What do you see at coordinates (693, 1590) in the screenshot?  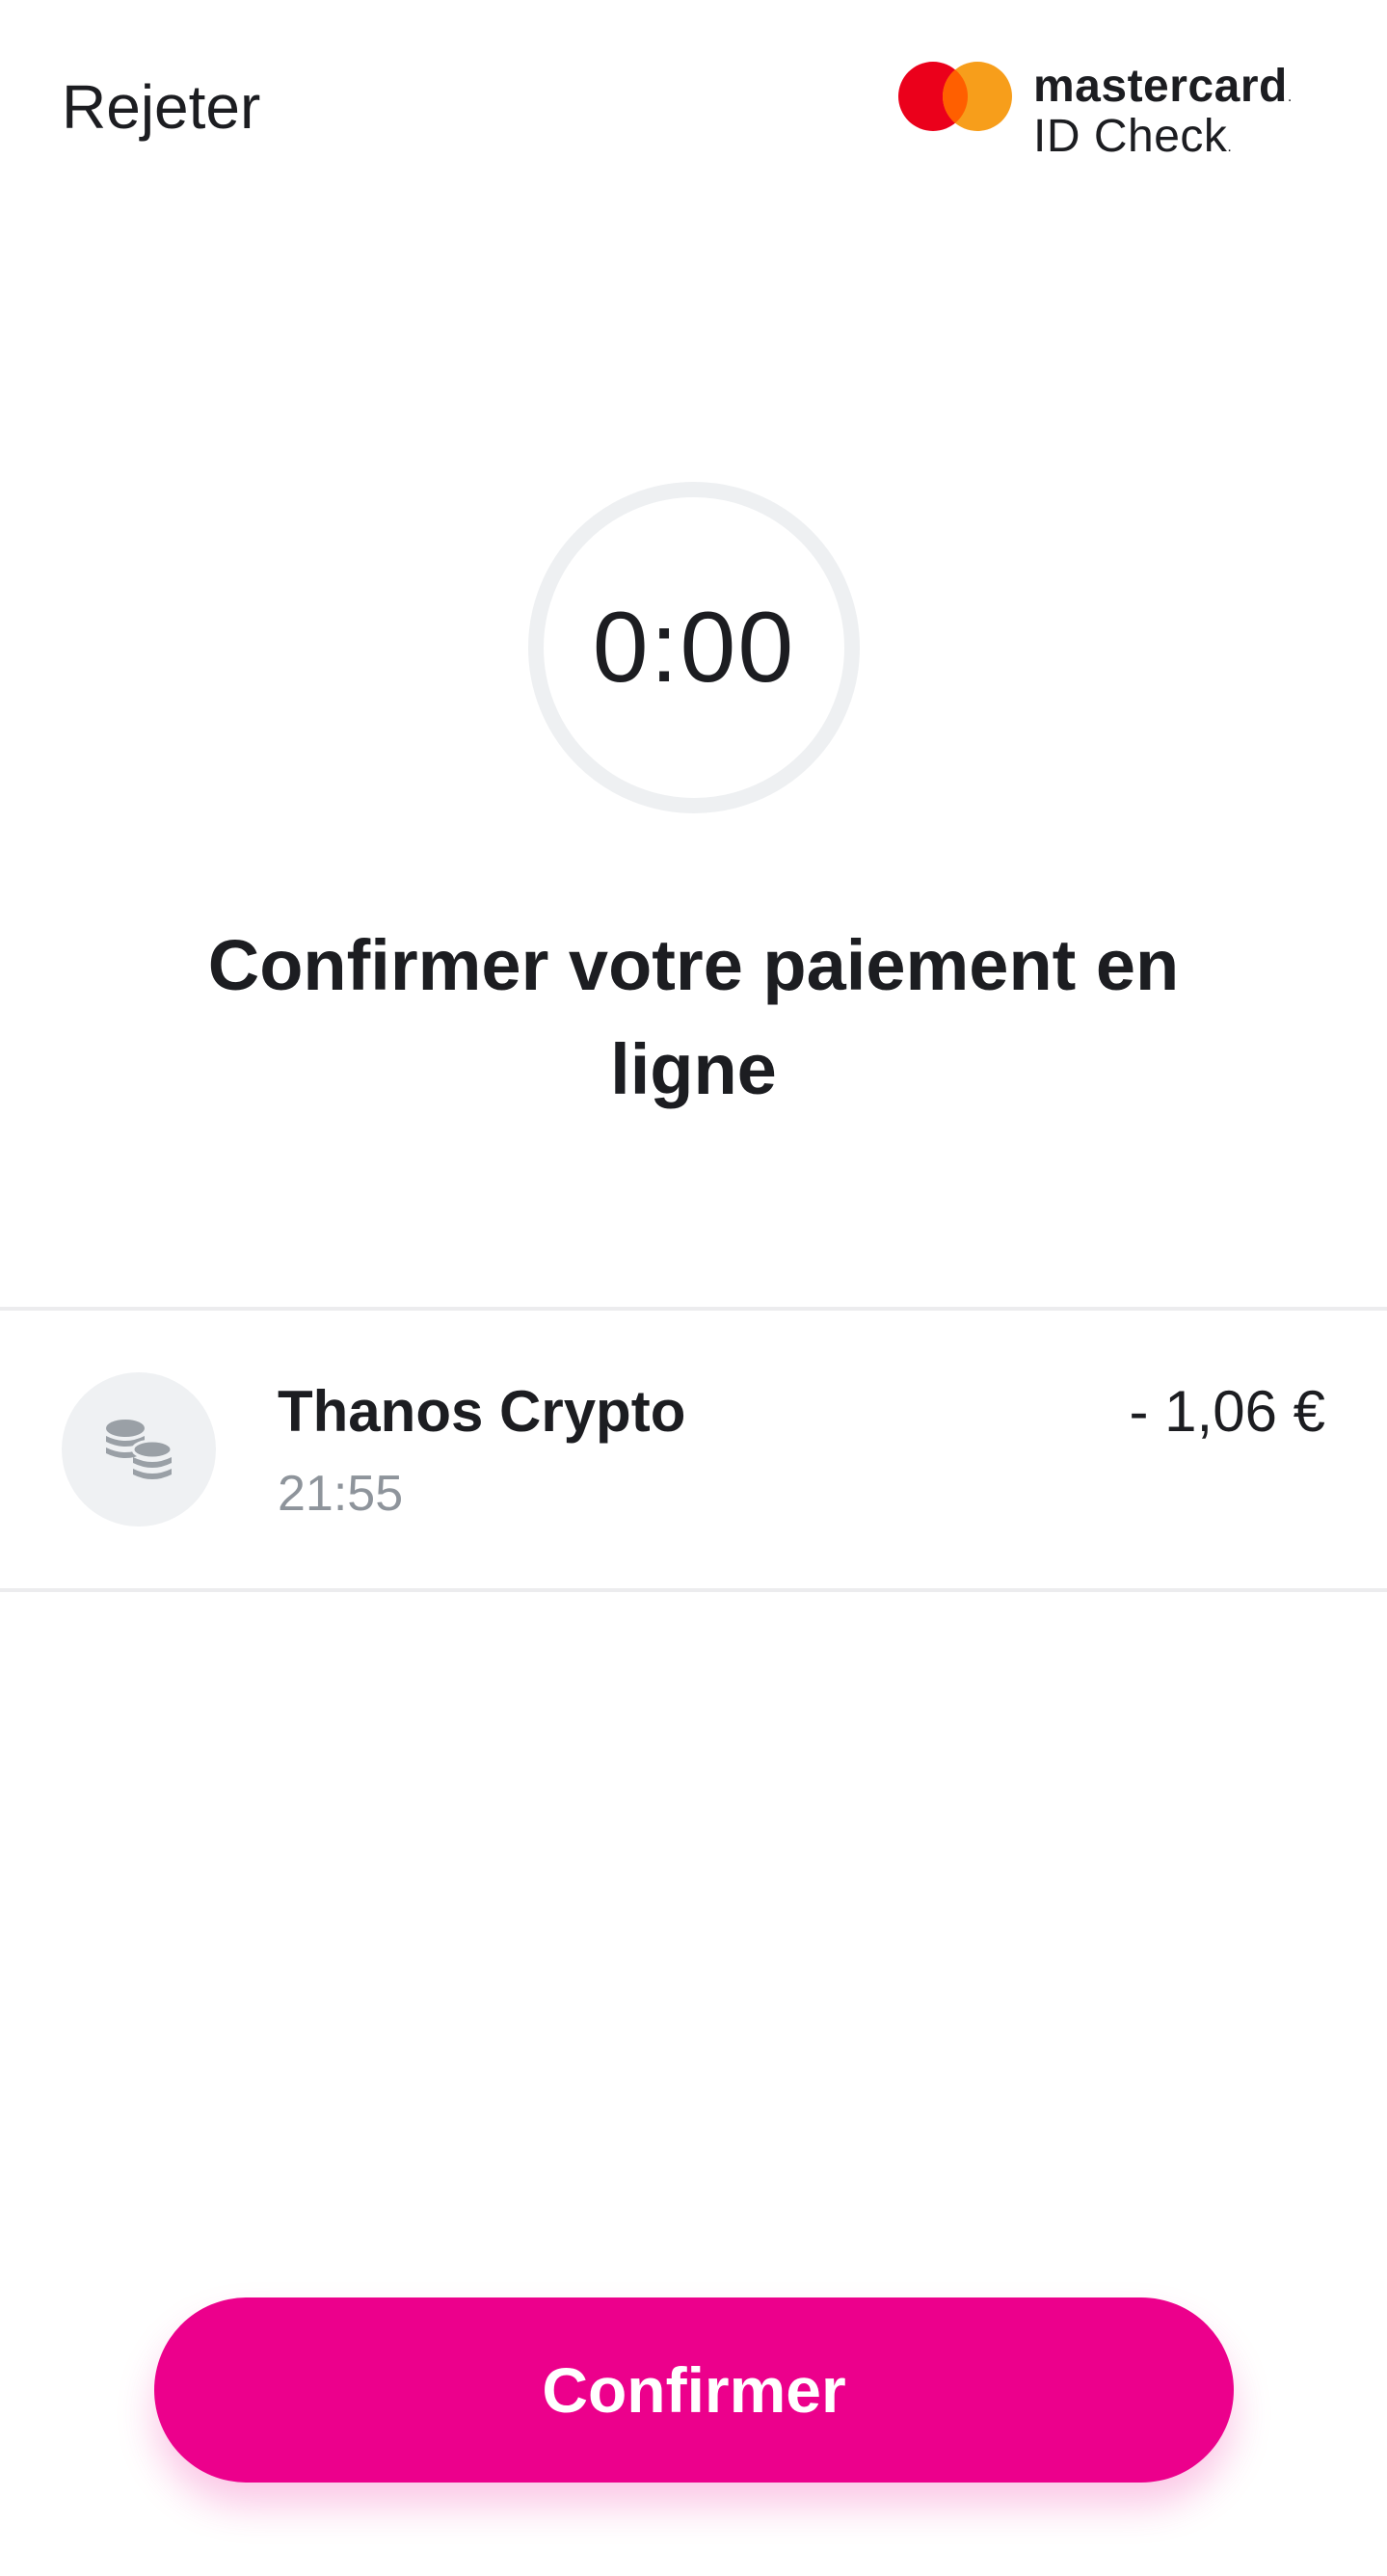 I see `divider` at bounding box center [693, 1590].